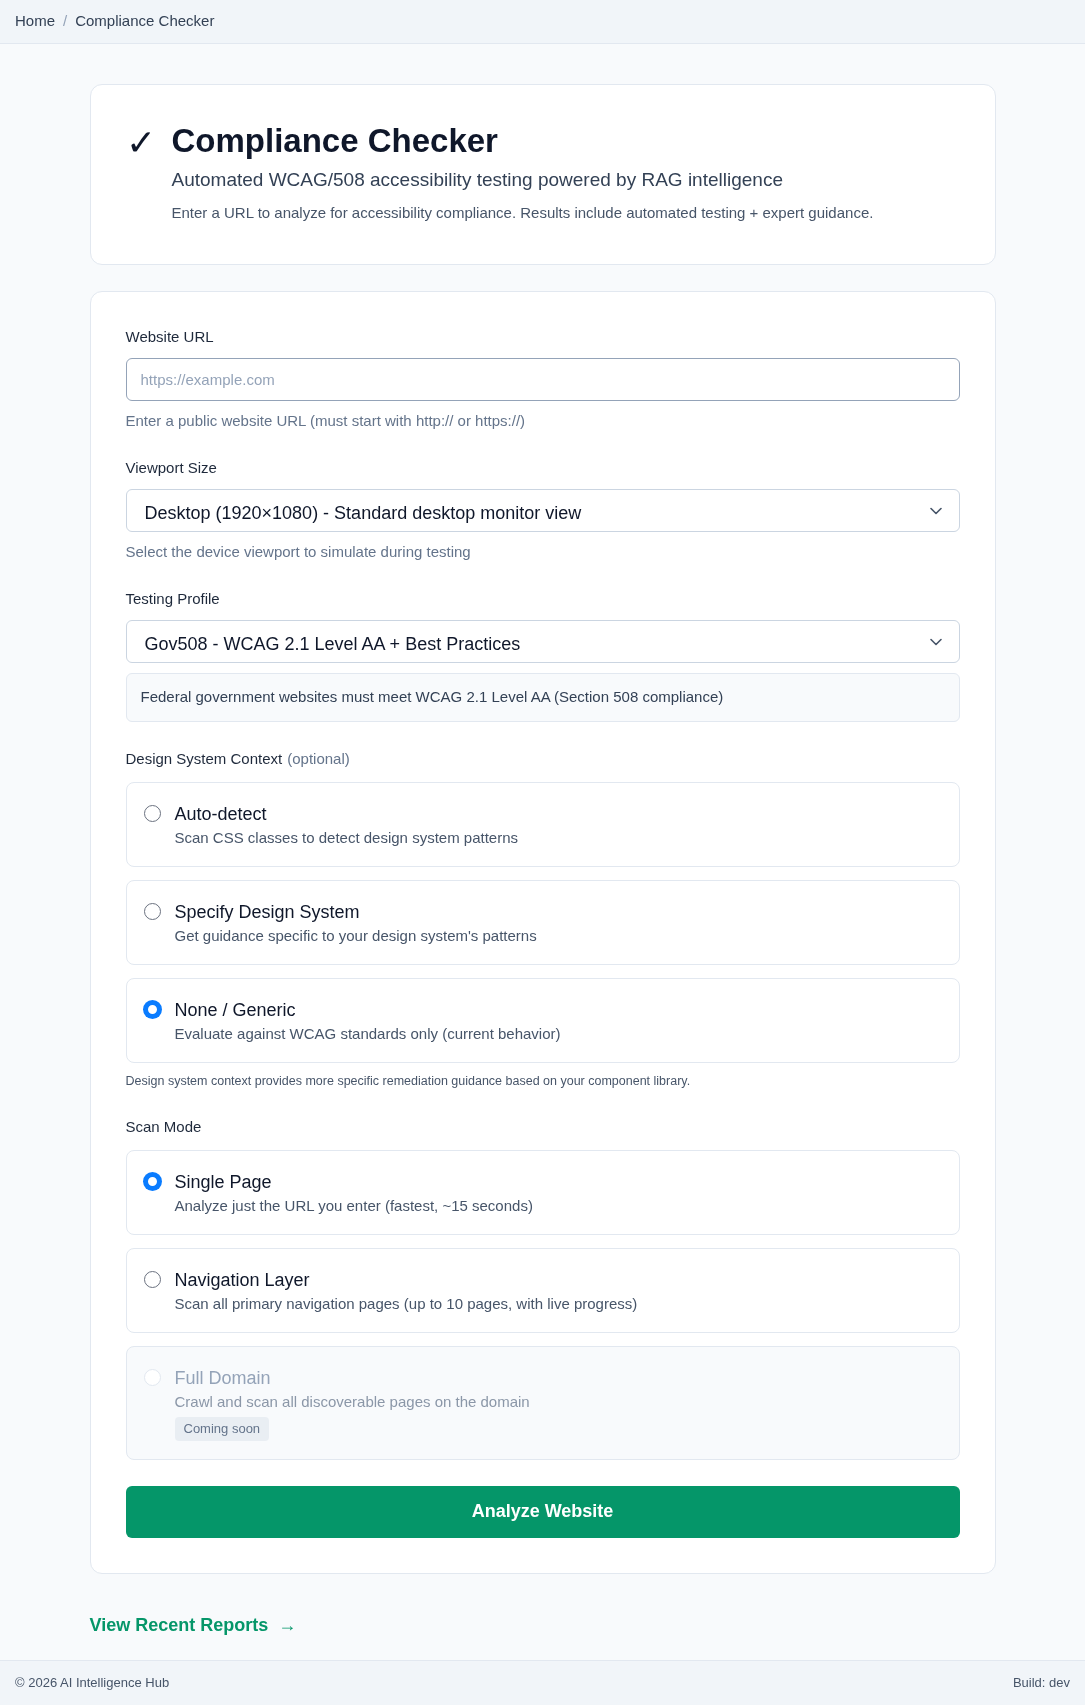 The width and height of the screenshot is (1085, 1705). Describe the element at coordinates (242, 1280) in the screenshot. I see `option-title: Navigation Layer` at that location.